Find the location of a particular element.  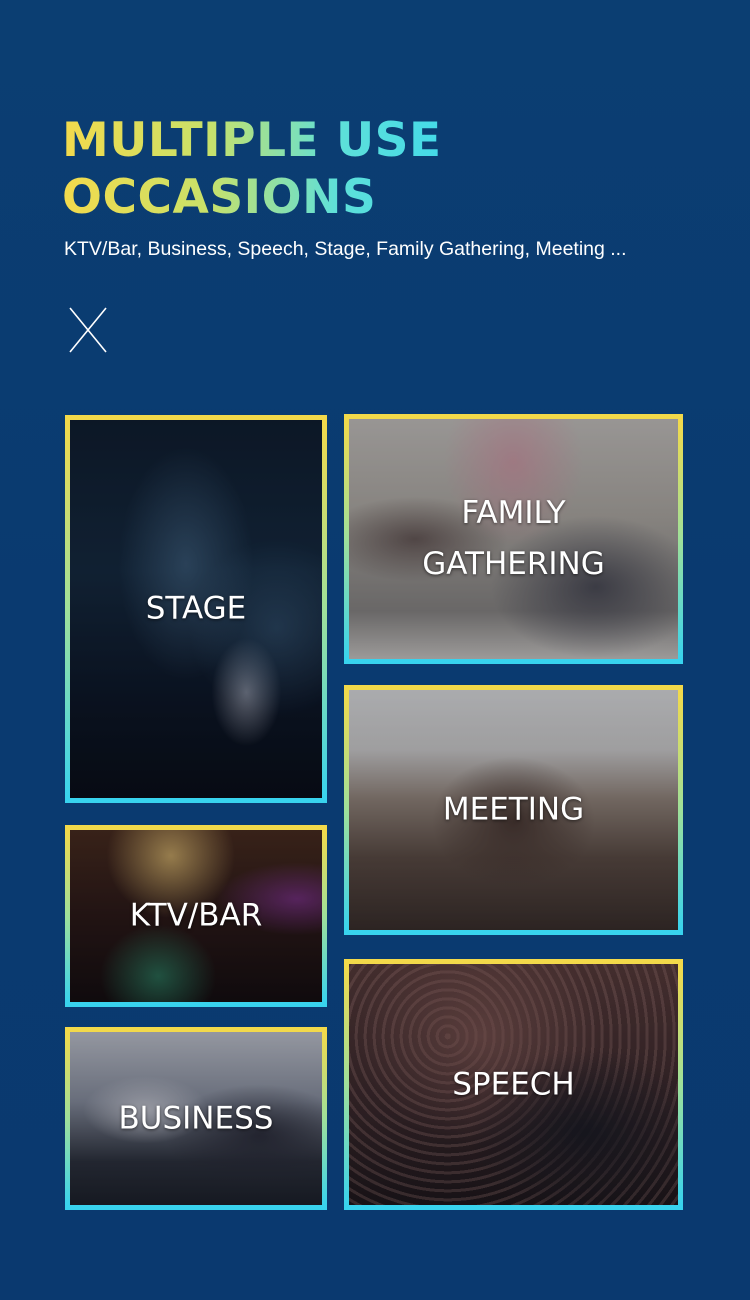

occasion-card-family-gathering: FAMILY GATHERING is located at coordinates (513, 539).